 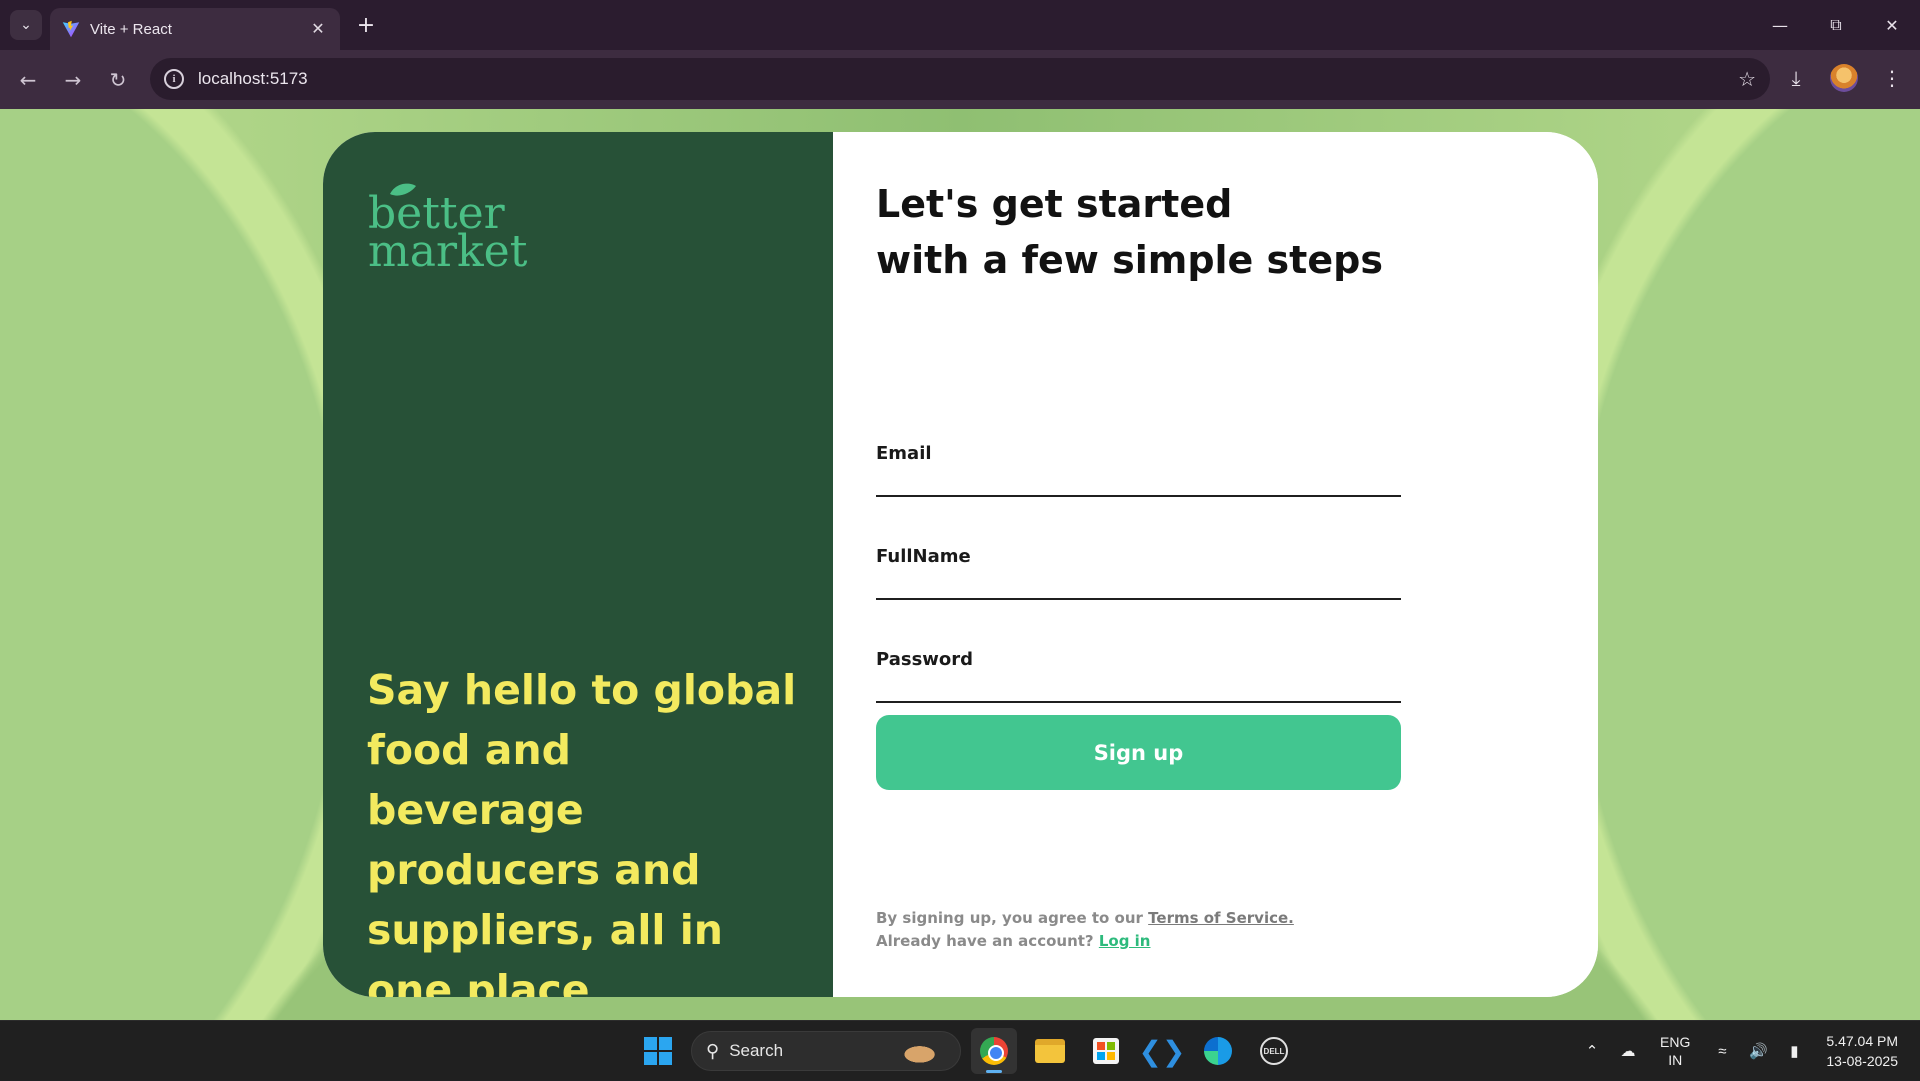 What do you see at coordinates (713, 1050) in the screenshot?
I see `search-icon: ⚲` at bounding box center [713, 1050].